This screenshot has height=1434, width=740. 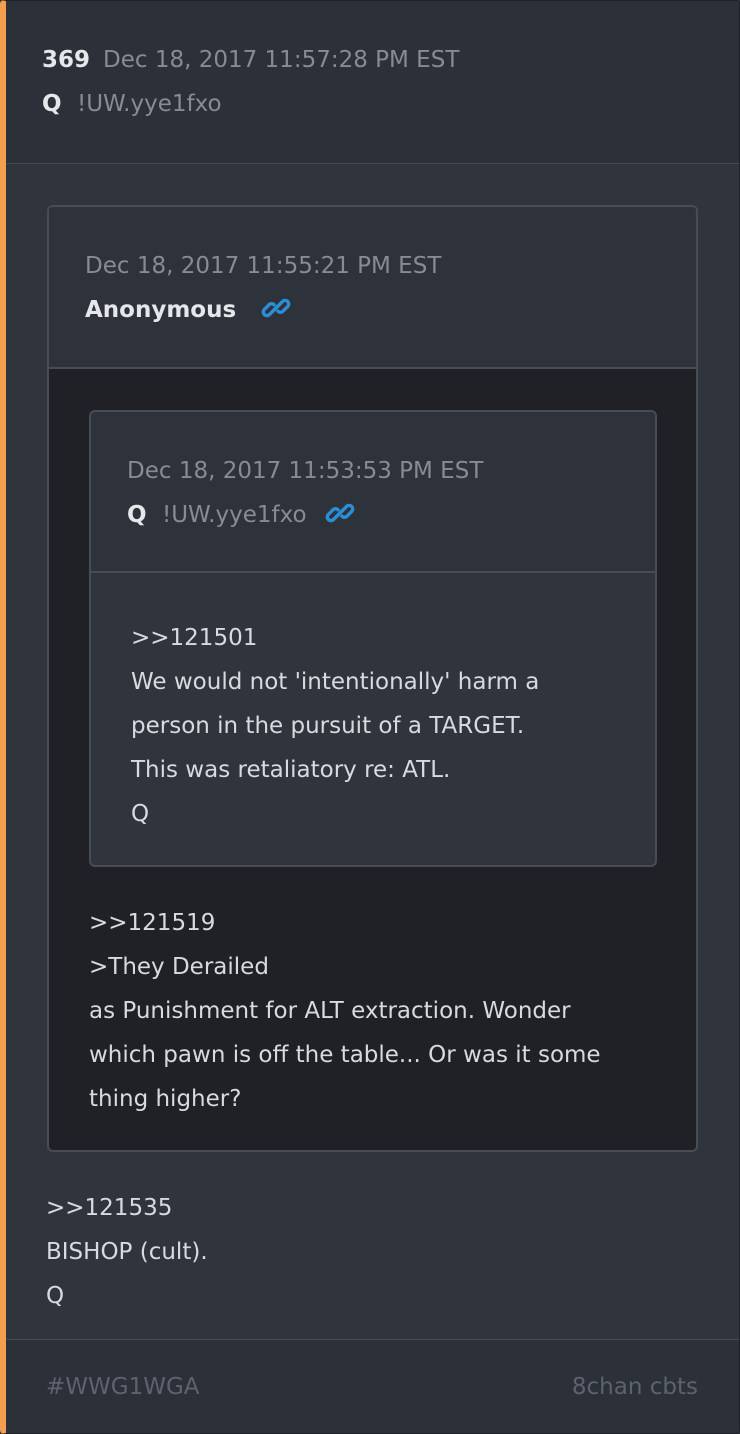 What do you see at coordinates (234, 515) in the screenshot?
I see `nested-quote-tripcode: !UW.yye1fxo` at bounding box center [234, 515].